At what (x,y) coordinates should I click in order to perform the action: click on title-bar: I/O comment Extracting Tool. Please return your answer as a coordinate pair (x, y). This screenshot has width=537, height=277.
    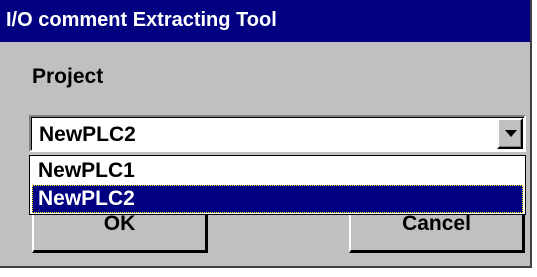
    Looking at the image, I should click on (265, 21).